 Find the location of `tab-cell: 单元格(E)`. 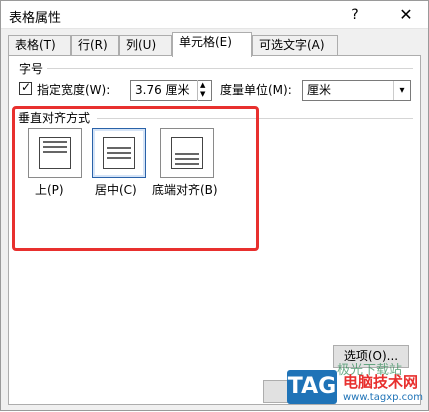

tab-cell: 单元格(E) is located at coordinates (212, 44).